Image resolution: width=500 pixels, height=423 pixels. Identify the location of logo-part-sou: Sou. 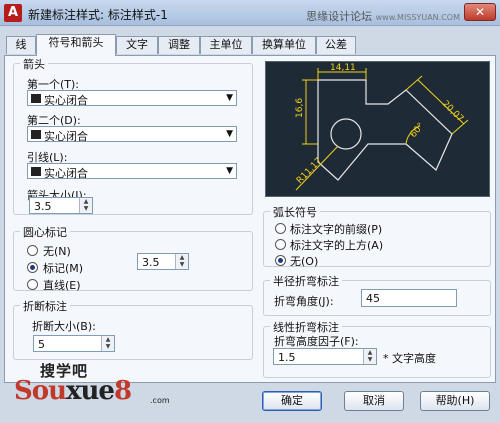
(40, 391).